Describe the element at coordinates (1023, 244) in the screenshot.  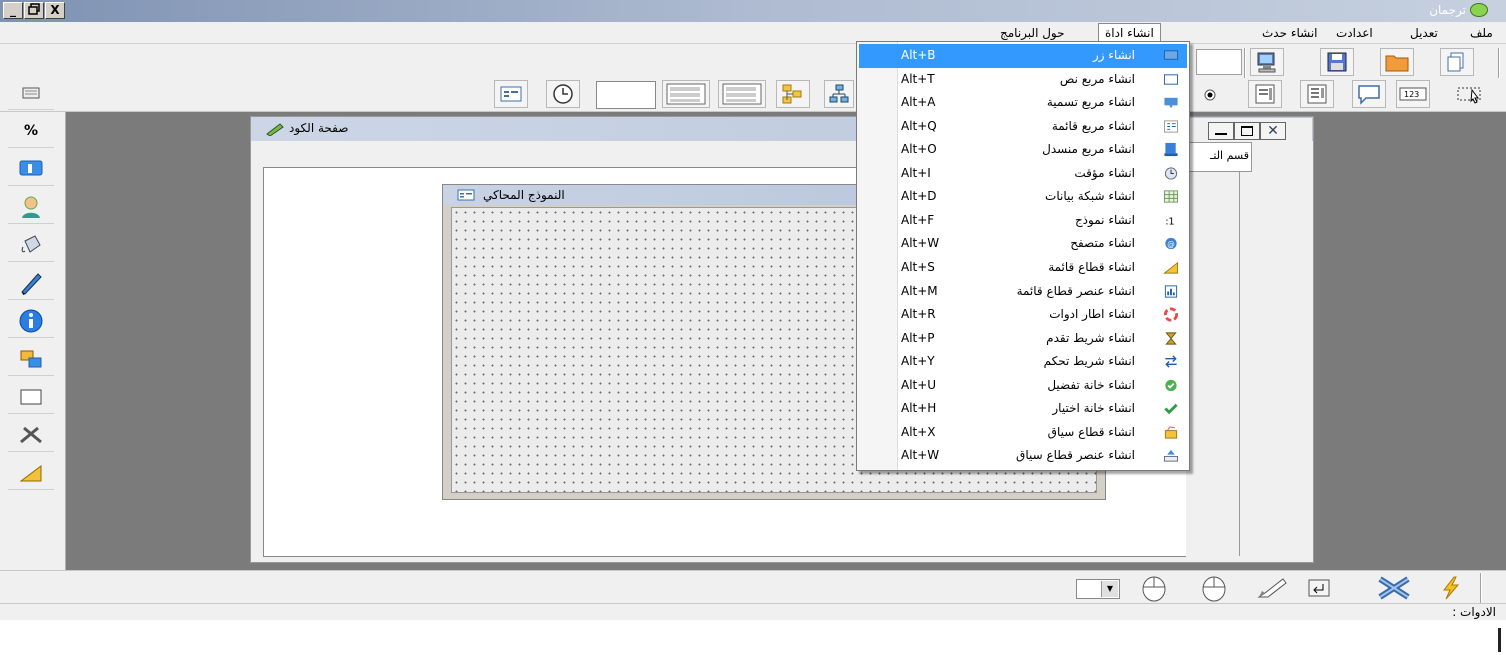
I see `dropdown-item: Alt+W انشاء متصفح @` at that location.